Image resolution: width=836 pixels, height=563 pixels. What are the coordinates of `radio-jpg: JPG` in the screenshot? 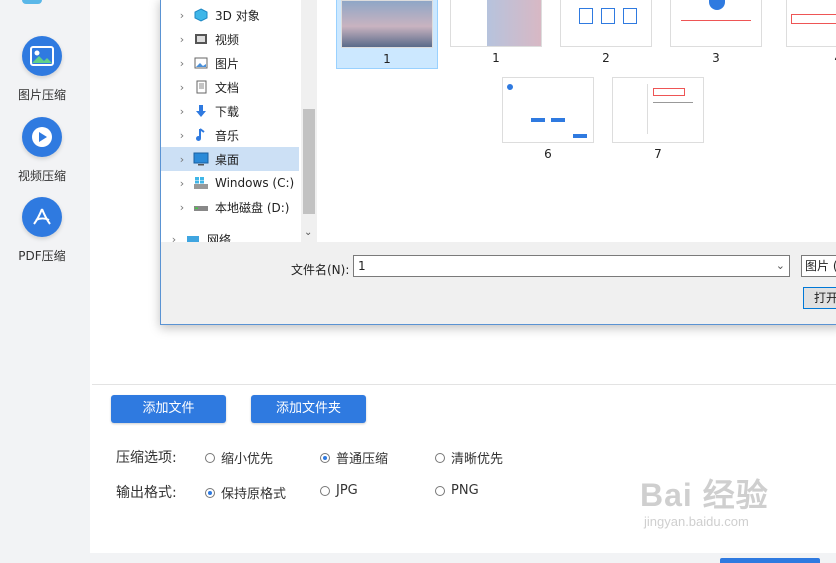 It's located at (339, 490).